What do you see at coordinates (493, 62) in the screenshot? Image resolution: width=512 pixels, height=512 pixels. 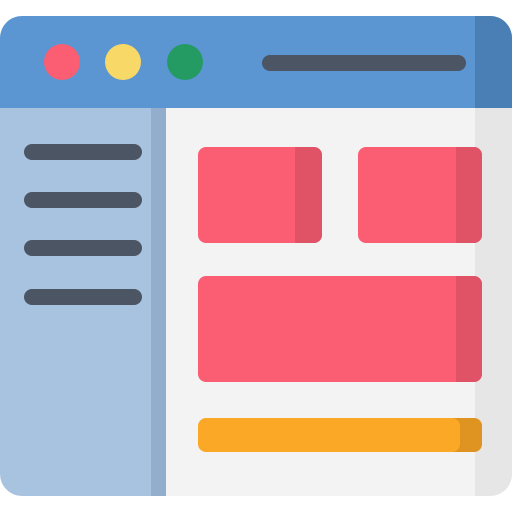 I see `window-titlebar-shade` at bounding box center [493, 62].